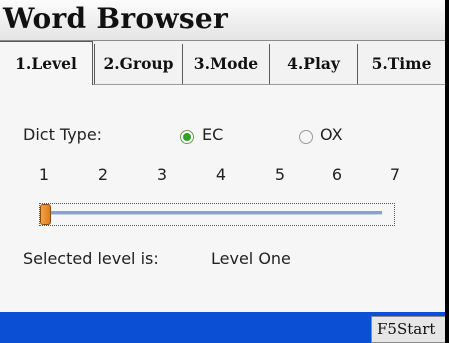 Image resolution: width=449 pixels, height=343 pixels. What do you see at coordinates (44, 174) in the screenshot?
I see `slider-tick-1: 1` at bounding box center [44, 174].